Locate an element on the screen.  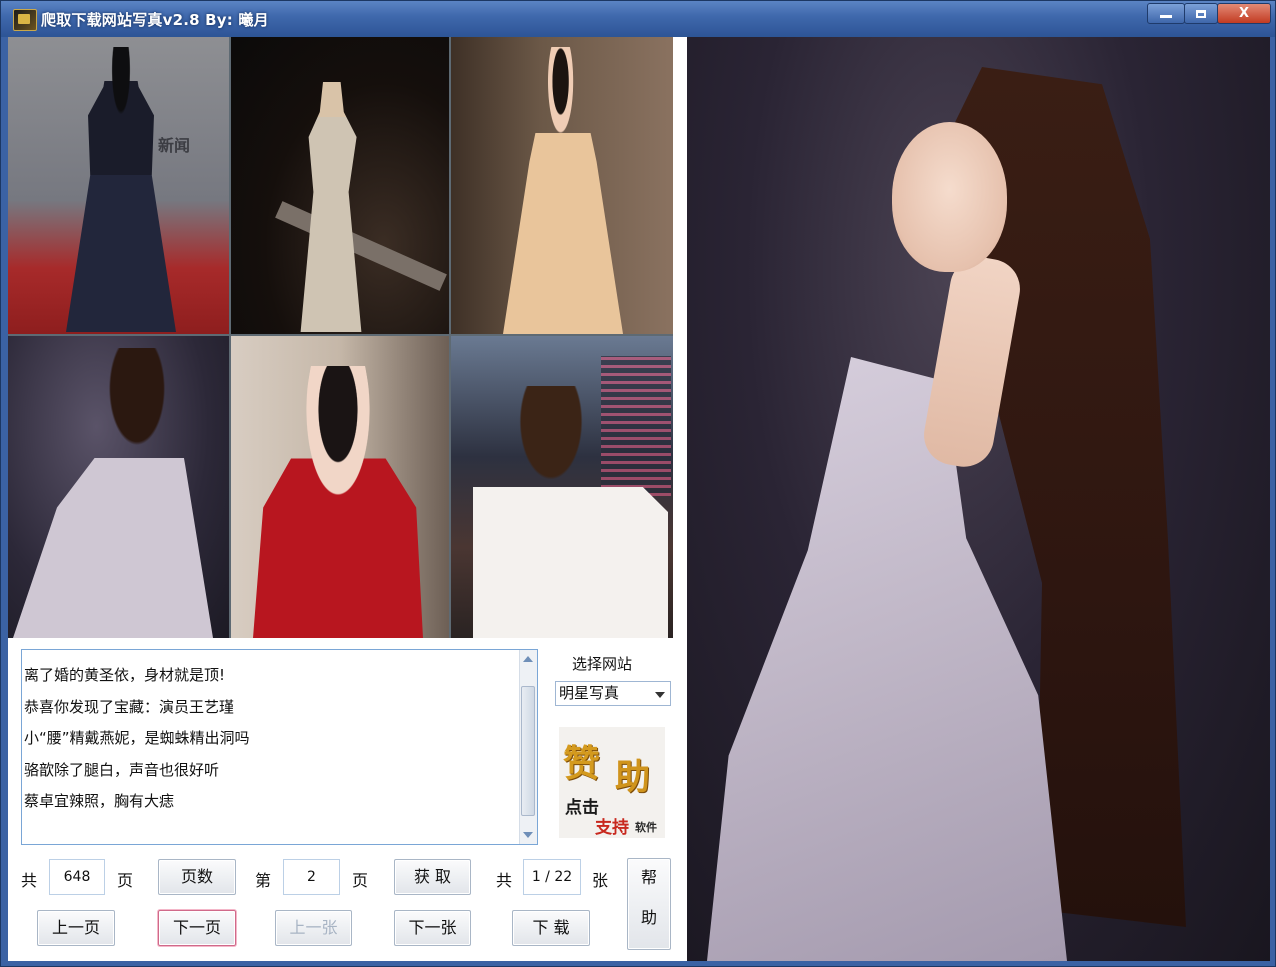
preview-face is located at coordinates (949, 197).